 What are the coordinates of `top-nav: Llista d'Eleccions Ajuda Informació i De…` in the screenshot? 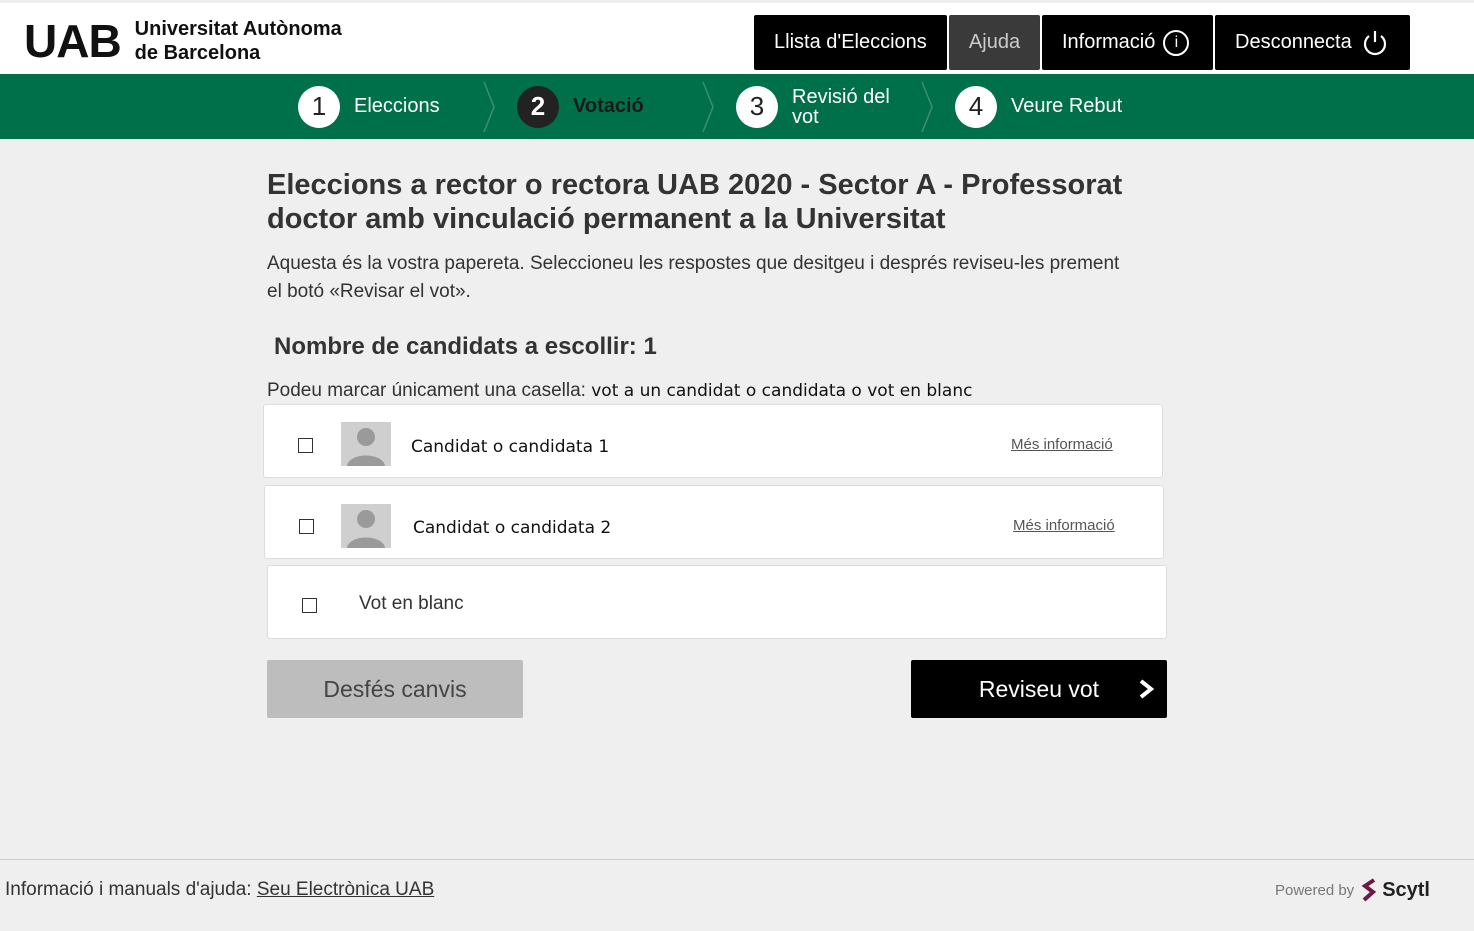 It's located at (1082, 42).